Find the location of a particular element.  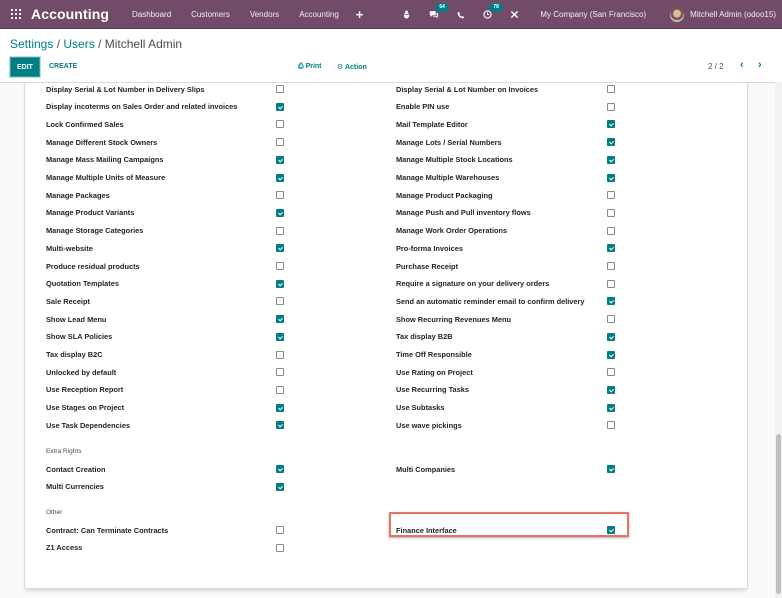

action-button: ⚙ Action is located at coordinates (352, 67).